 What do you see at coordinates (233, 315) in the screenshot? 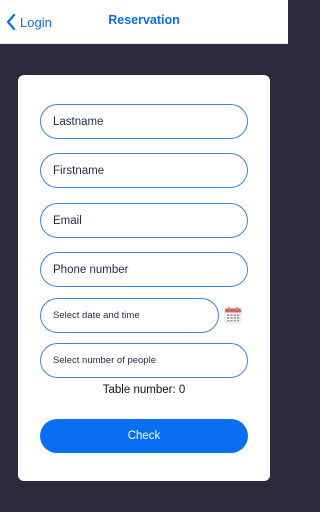
I see `calendar-icon` at bounding box center [233, 315].